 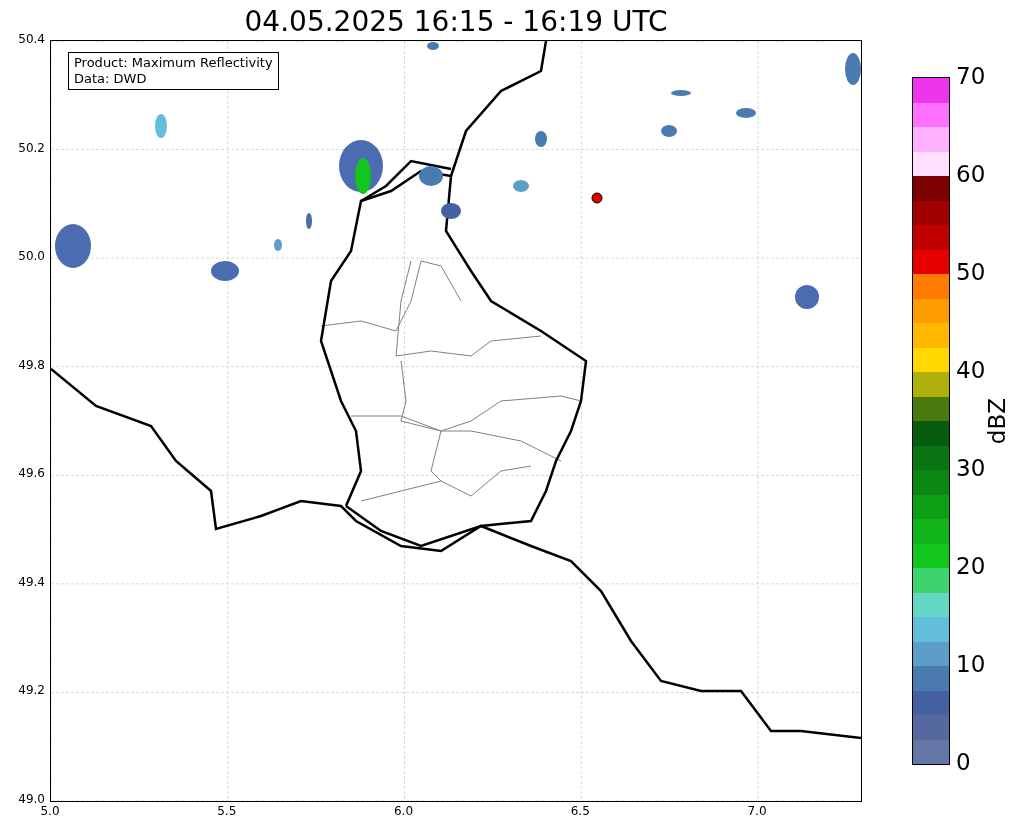 I want to click on colorbar-tick-label: 70, so click(x=971, y=76).